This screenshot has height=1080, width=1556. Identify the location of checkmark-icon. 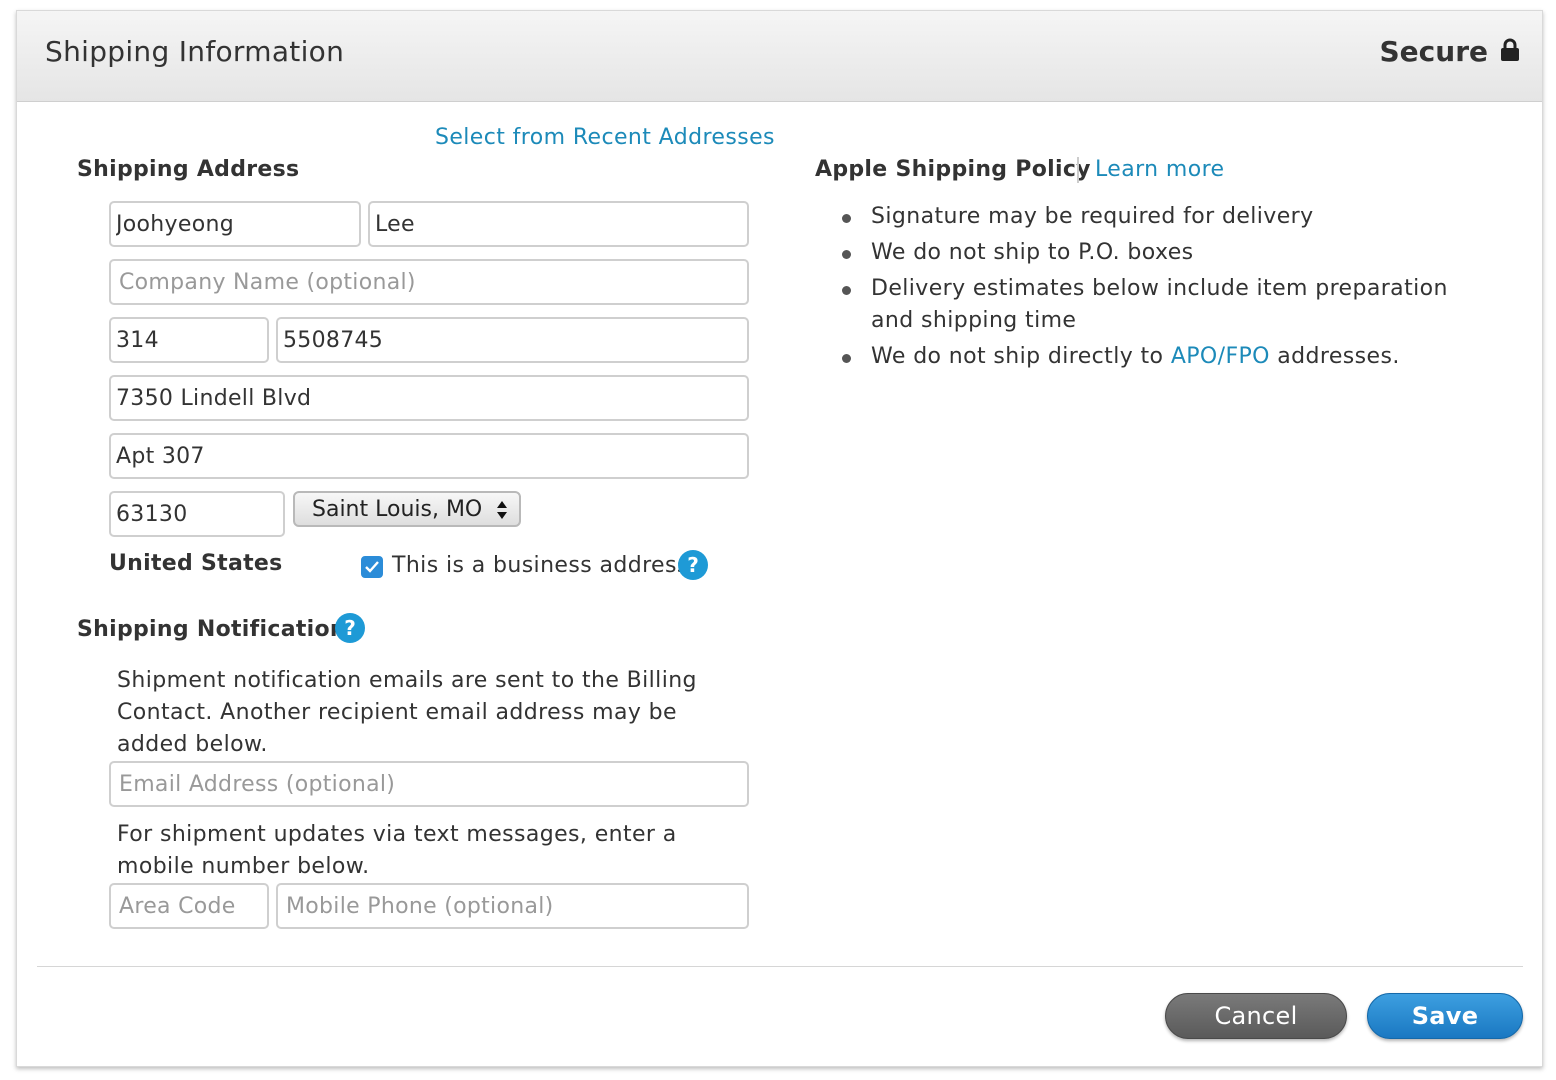
(372, 567).